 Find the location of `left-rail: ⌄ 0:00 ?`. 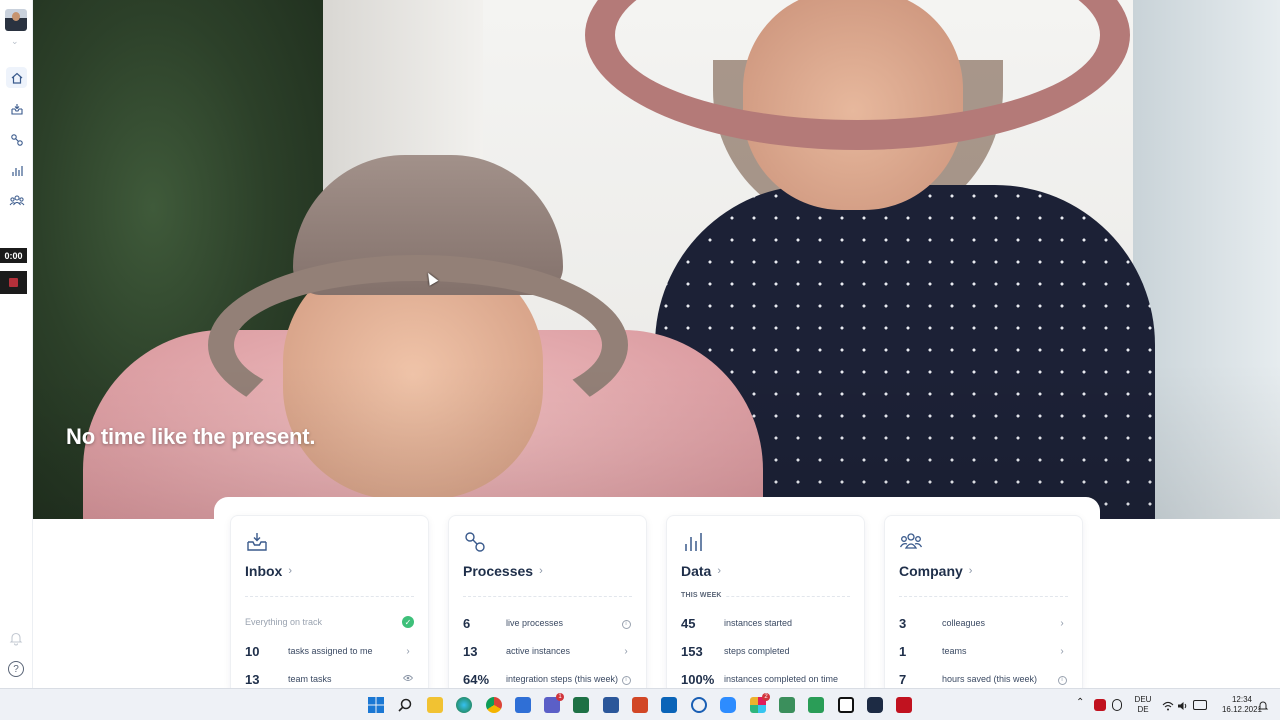

left-rail: ⌄ 0:00 ? is located at coordinates (16, 344).